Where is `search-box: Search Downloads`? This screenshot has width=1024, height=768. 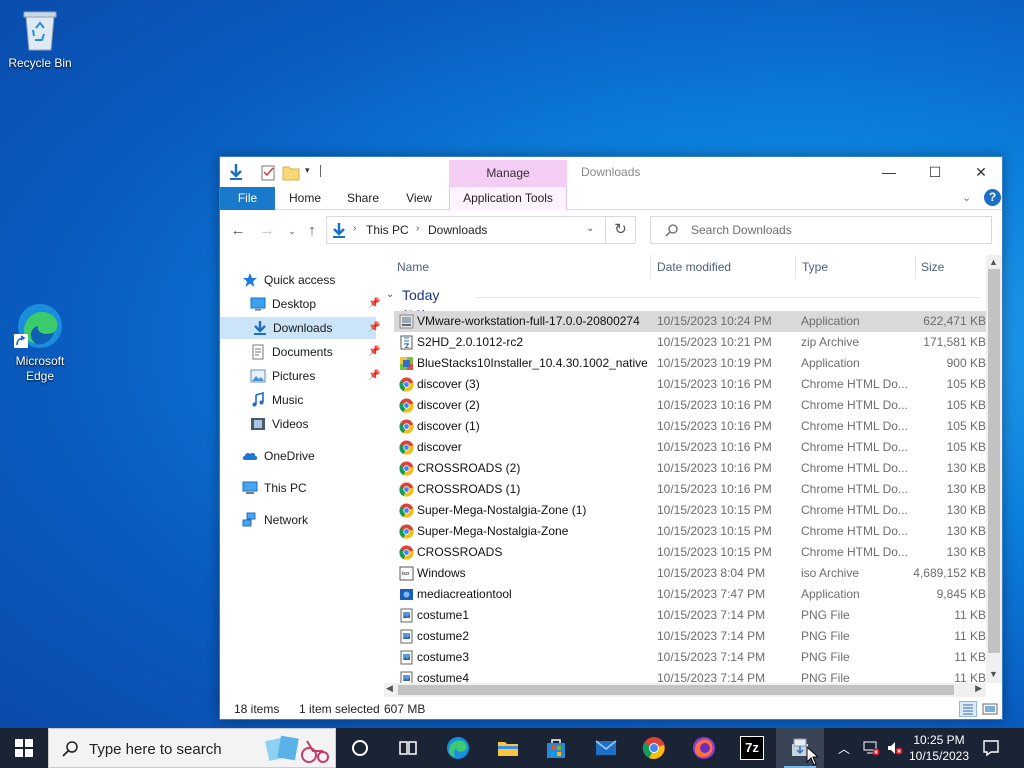
search-box: Search Downloads is located at coordinates (821, 230).